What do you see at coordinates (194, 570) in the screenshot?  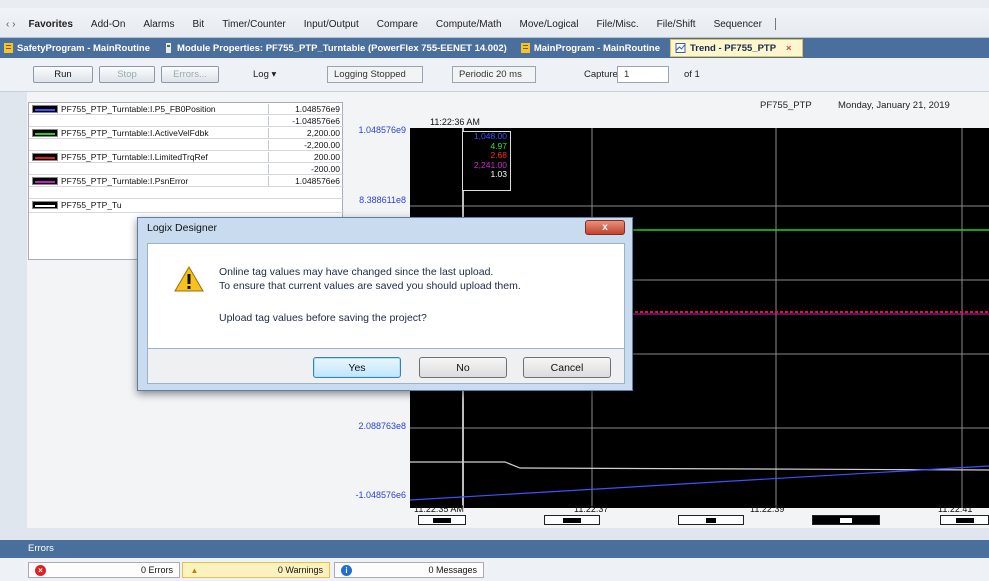 I see `warning-icon: ▲` at bounding box center [194, 570].